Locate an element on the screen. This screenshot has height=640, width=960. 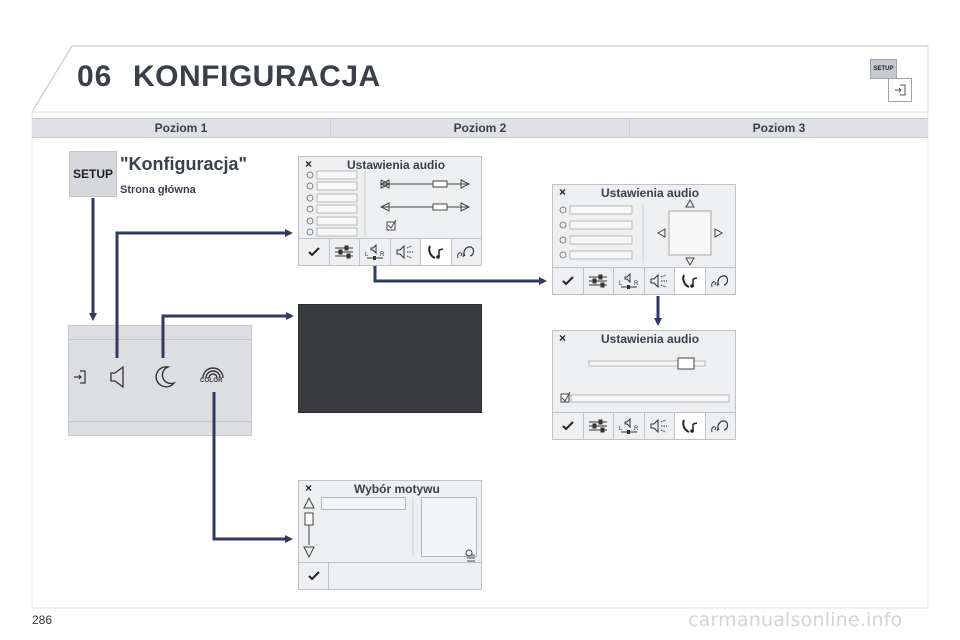
audio-settings-screen-level3-slider: × Ustawienia audio LR is located at coordinates (644, 385).